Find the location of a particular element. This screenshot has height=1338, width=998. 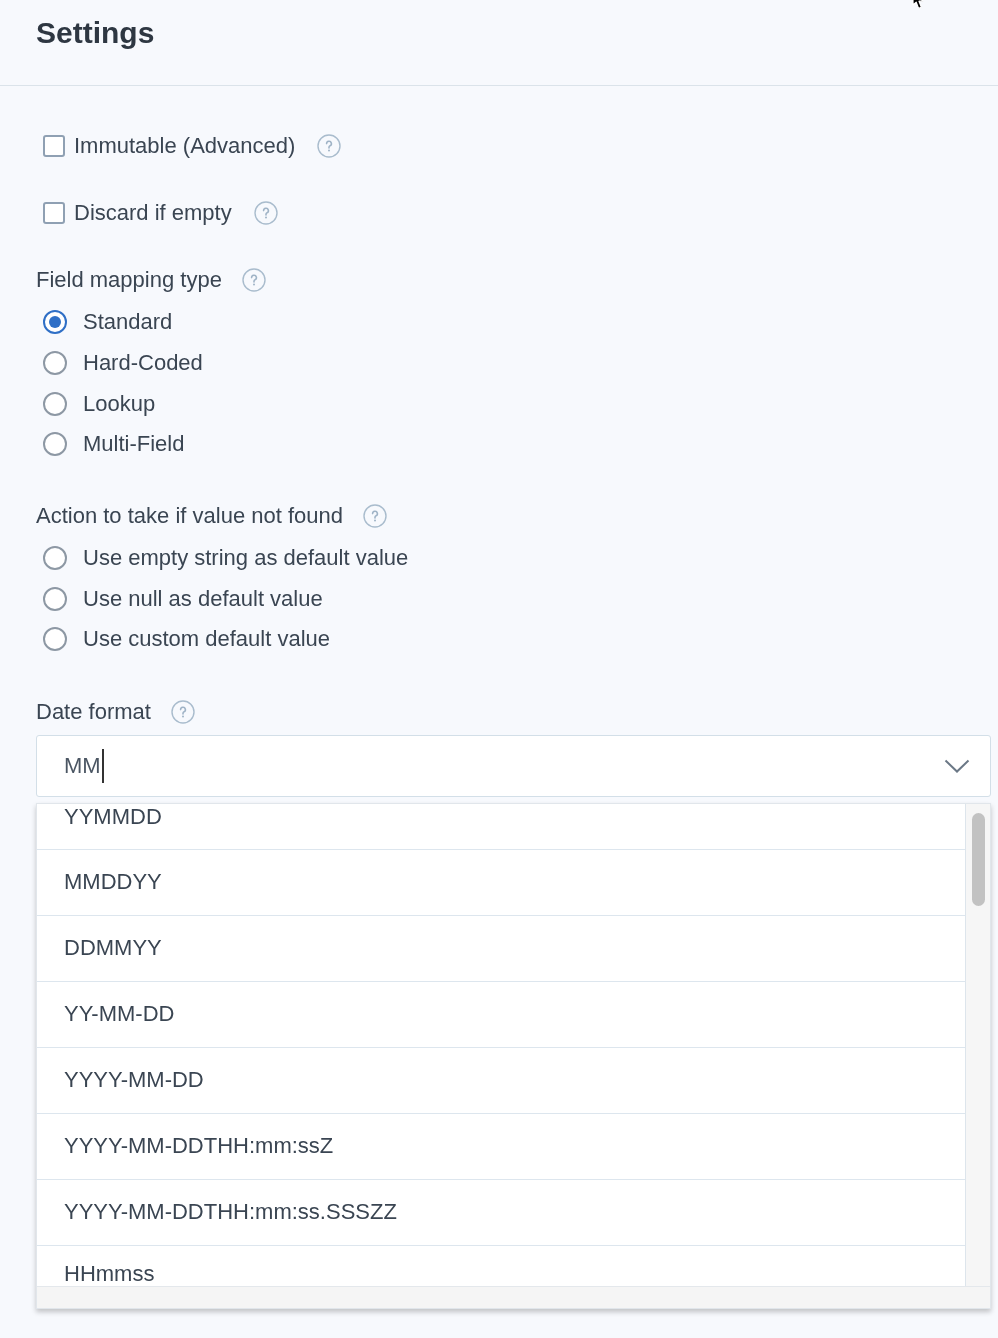

date-format-option: YYYY-MM-DD is located at coordinates (501, 1080).